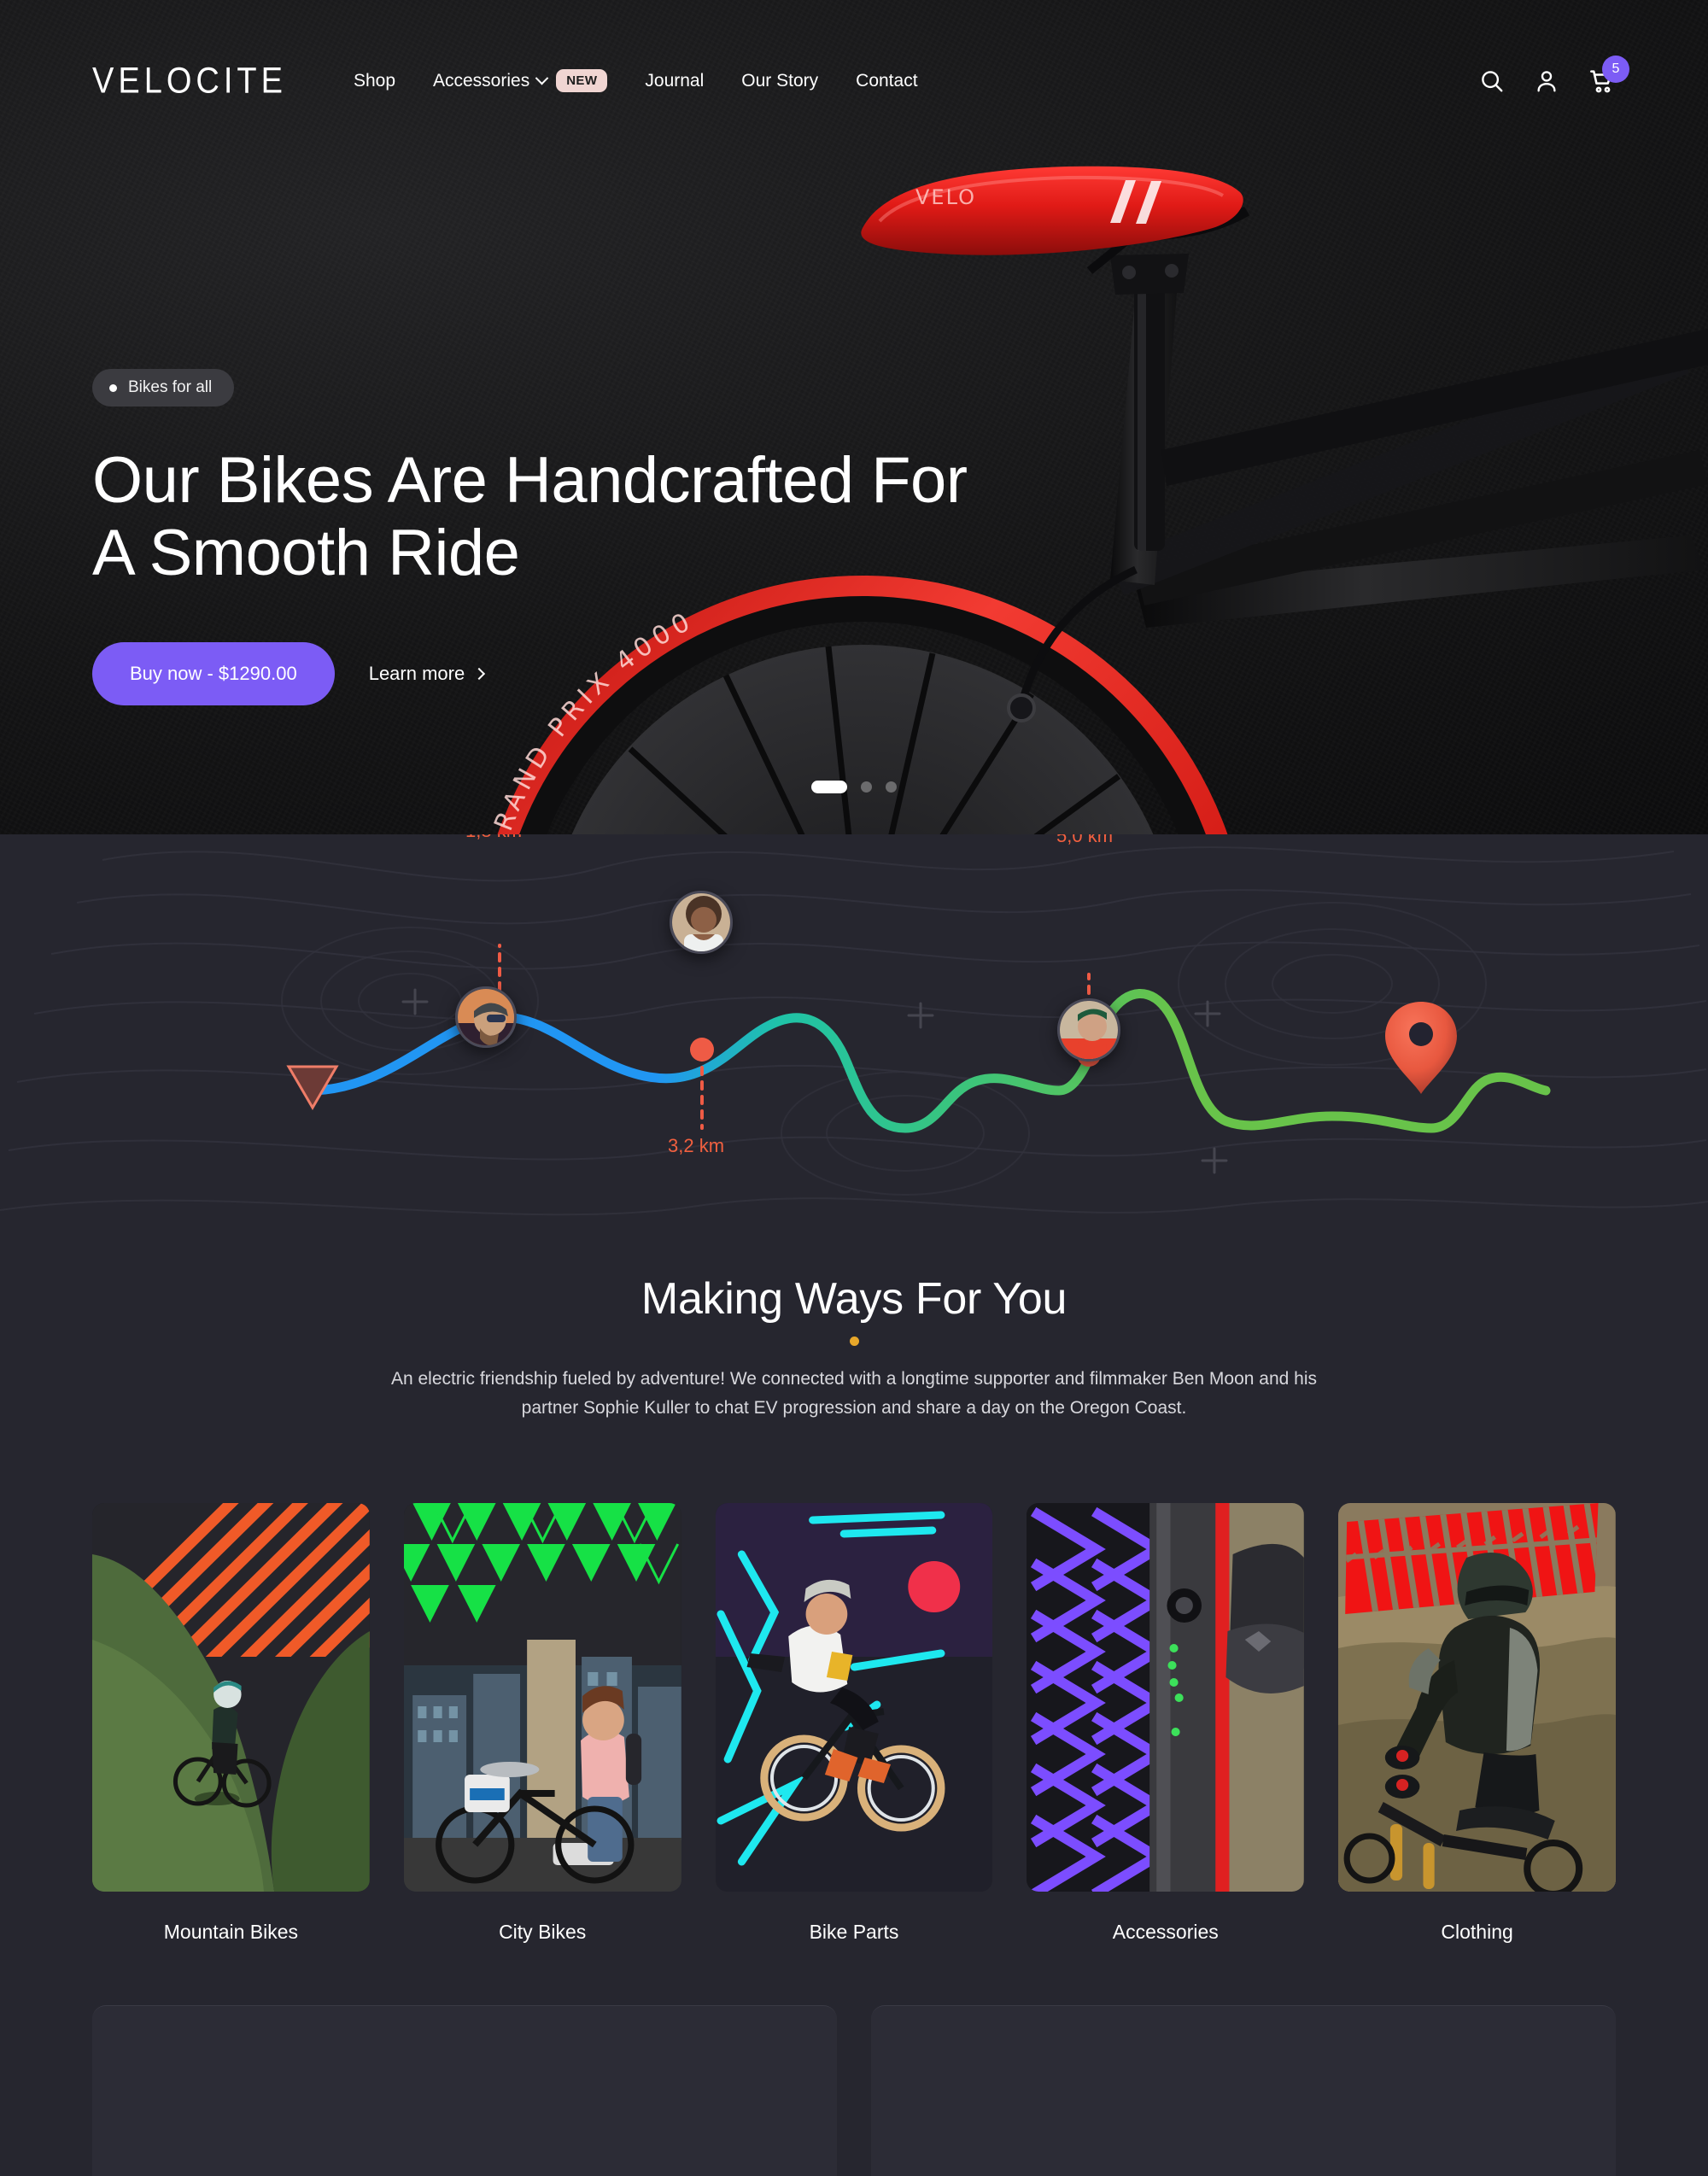 The width and height of the screenshot is (1708, 2176). I want to click on hero-cta-group: Buy now - $1290.00 Learn more, so click(550, 674).